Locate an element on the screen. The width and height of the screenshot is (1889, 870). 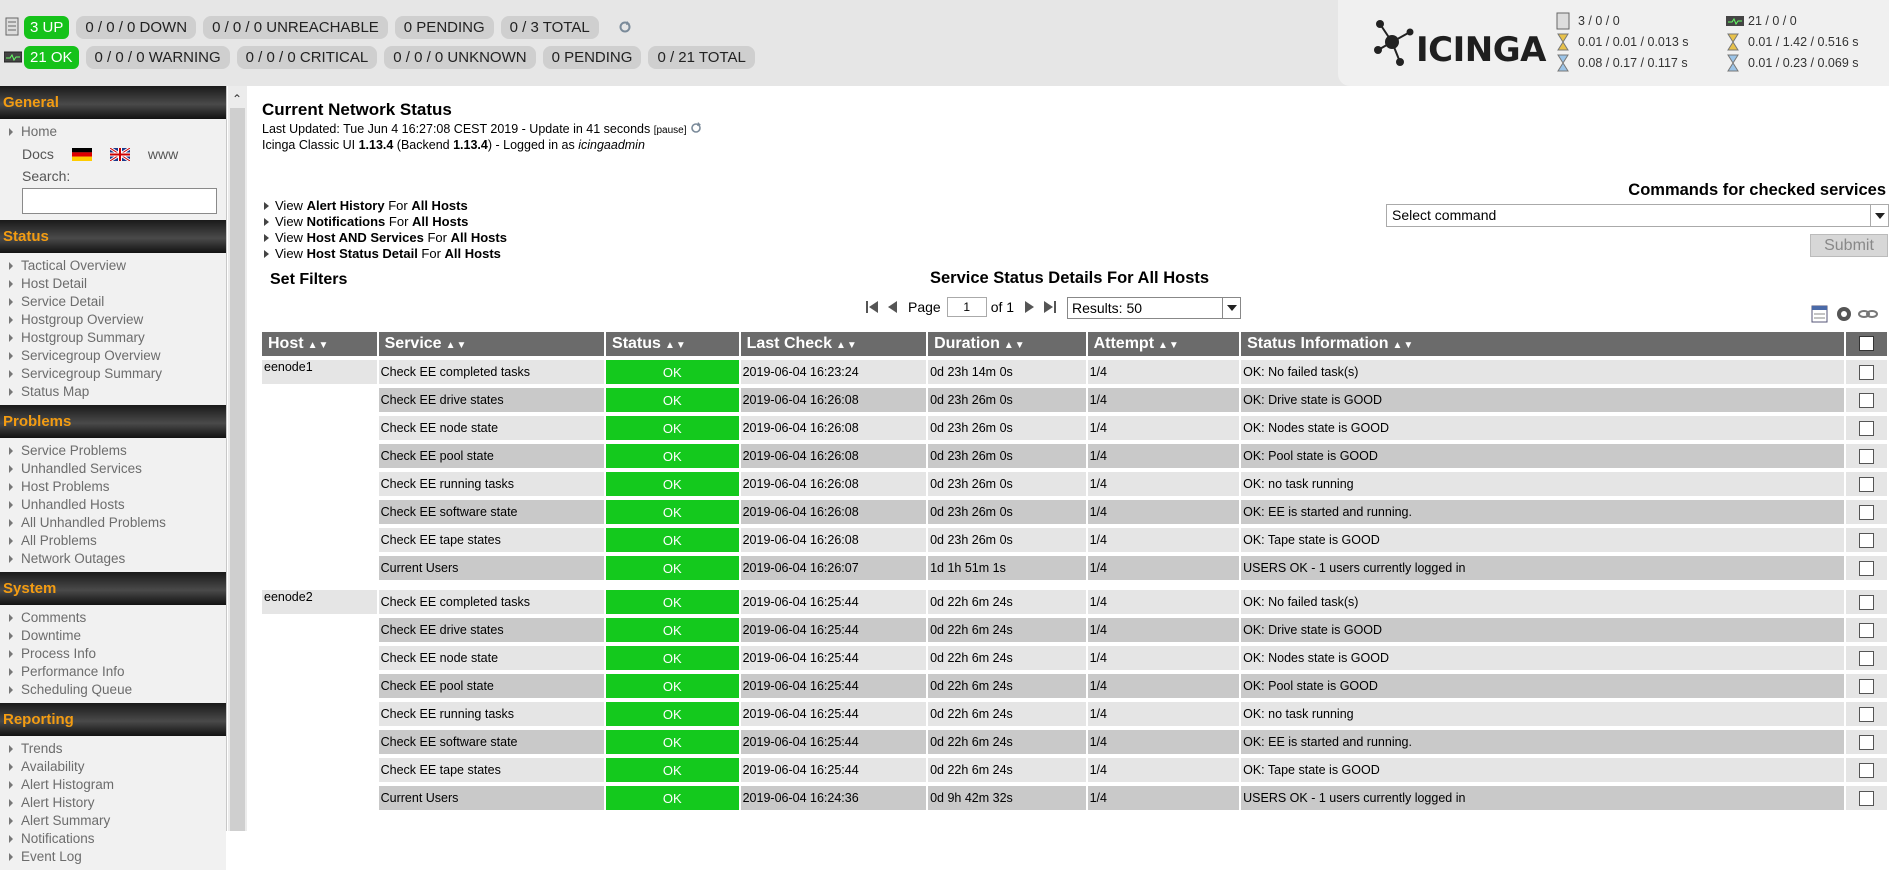
hosts-total-badge: 0 / 3 TOTAL is located at coordinates (549, 27).